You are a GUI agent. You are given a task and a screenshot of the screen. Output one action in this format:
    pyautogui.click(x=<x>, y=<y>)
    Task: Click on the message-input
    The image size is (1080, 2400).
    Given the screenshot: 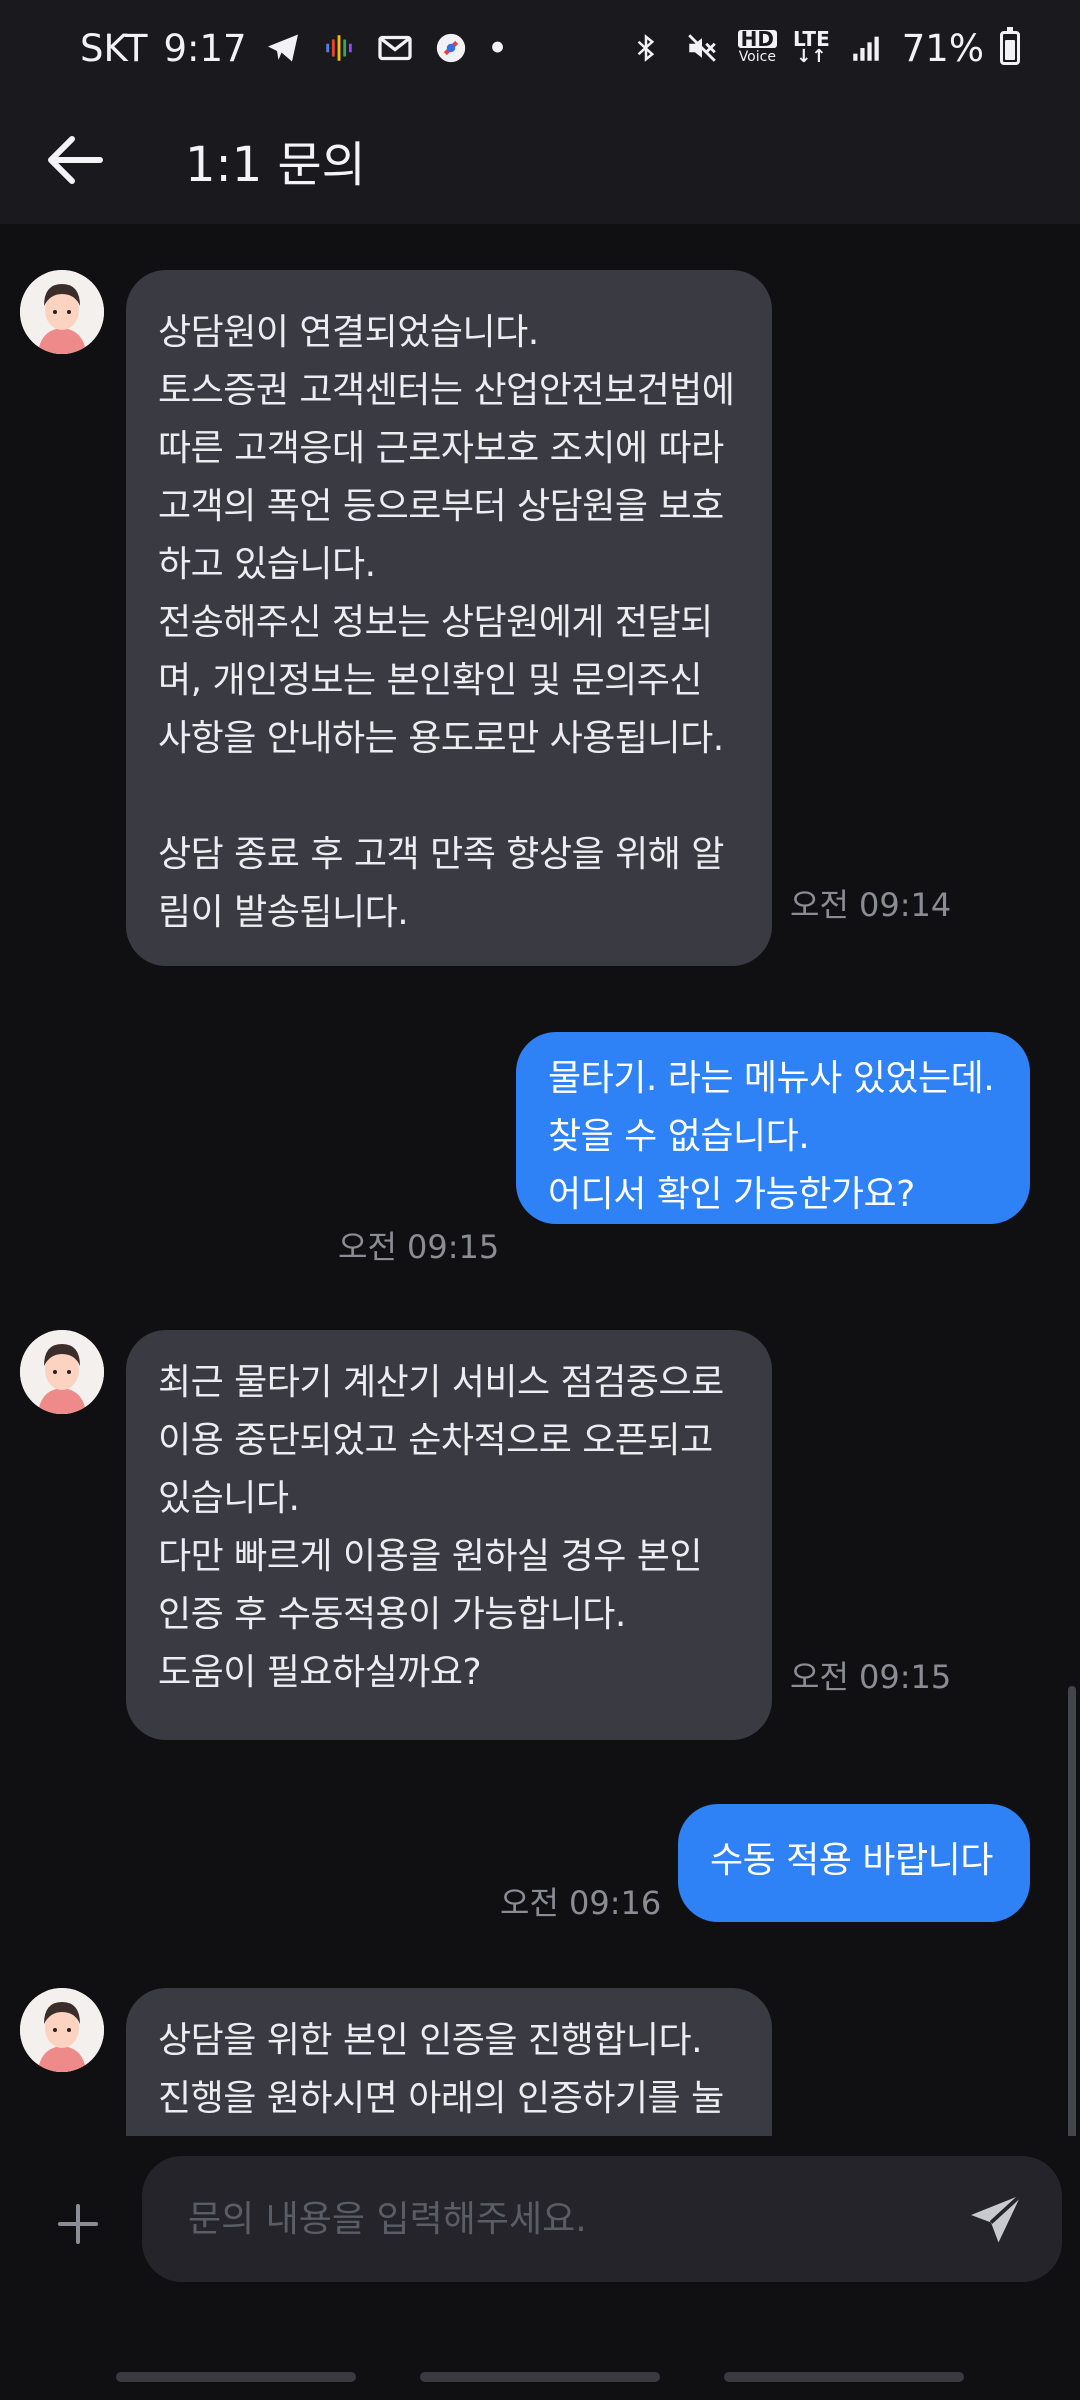 What is the action you would take?
    pyautogui.click(x=578, y=2219)
    